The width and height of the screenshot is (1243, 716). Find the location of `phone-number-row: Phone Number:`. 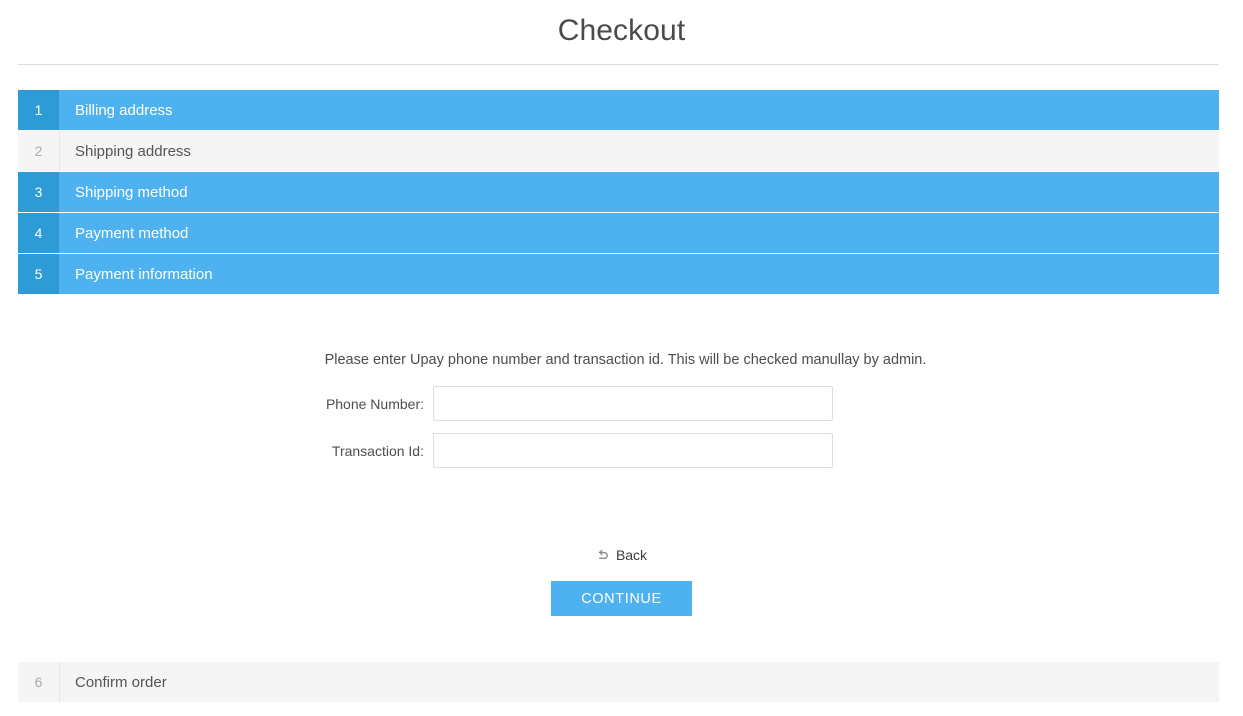

phone-number-row: Phone Number: is located at coordinates (621, 403).